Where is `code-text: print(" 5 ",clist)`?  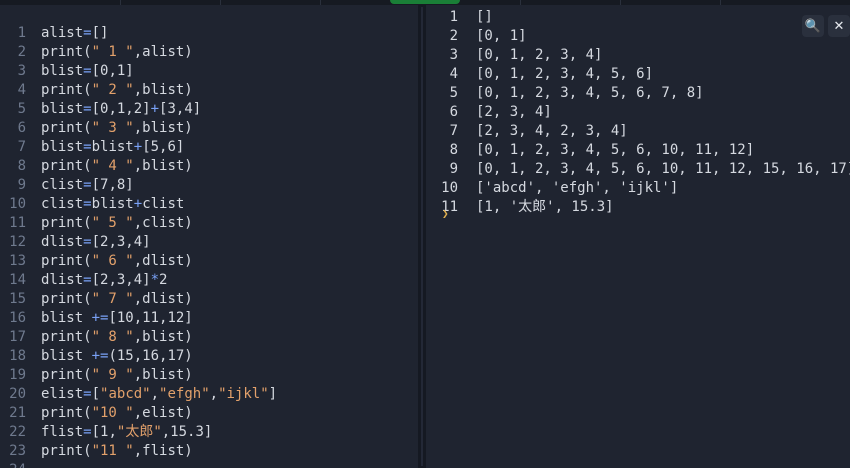 code-text: print(" 5 ",clist) is located at coordinates (117, 223).